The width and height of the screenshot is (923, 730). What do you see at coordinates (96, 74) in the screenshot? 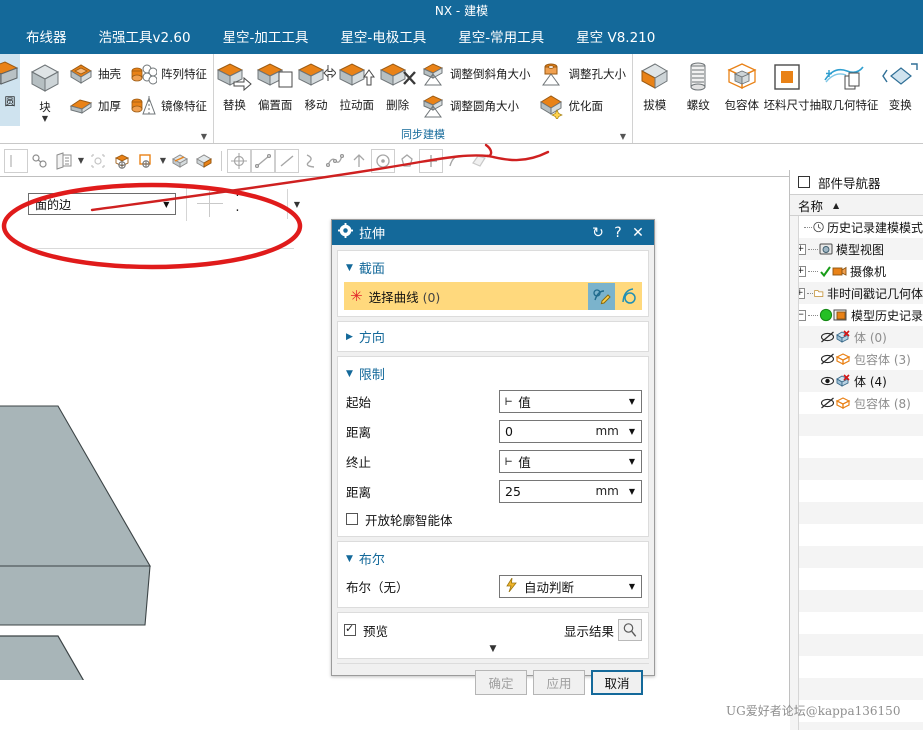
I see `ribbon-button-shell: 抽壳` at bounding box center [96, 74].